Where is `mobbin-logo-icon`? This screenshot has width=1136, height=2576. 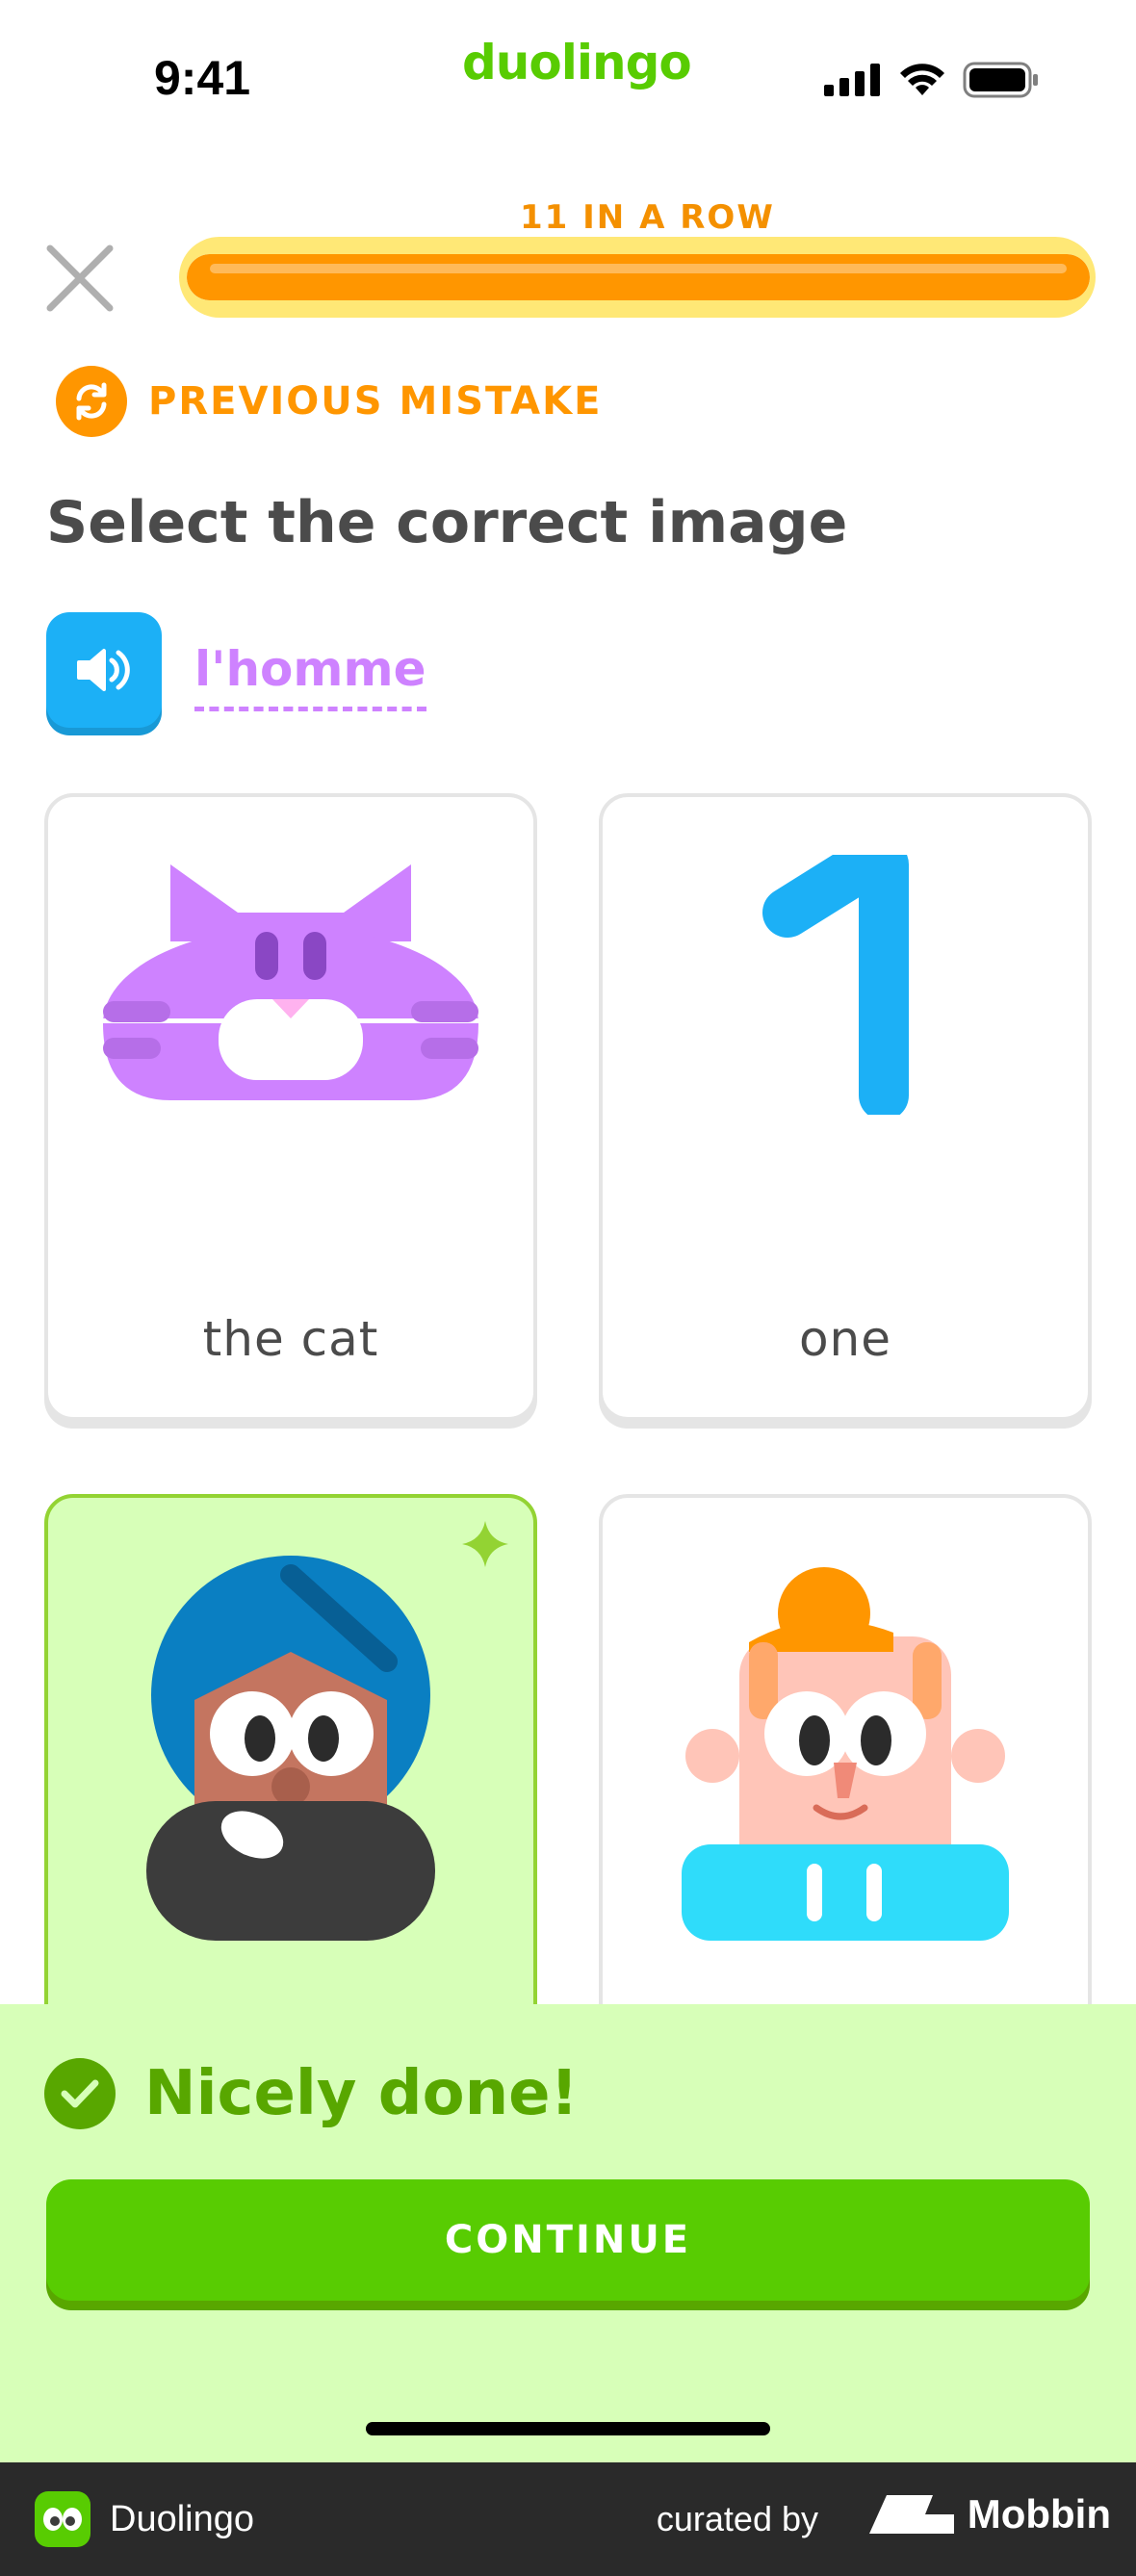
mobbin-logo-icon is located at coordinates (911, 2514).